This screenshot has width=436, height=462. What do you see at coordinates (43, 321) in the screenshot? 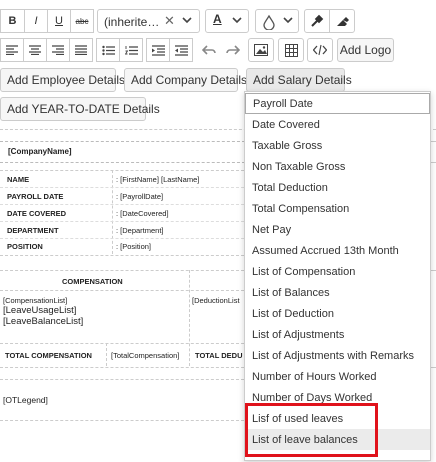
I see `leave-balance-list: [LeaveBalanceList]` at bounding box center [43, 321].